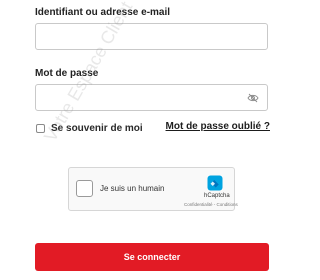  What do you see at coordinates (144, 98) in the screenshot?
I see `password-input` at bounding box center [144, 98].